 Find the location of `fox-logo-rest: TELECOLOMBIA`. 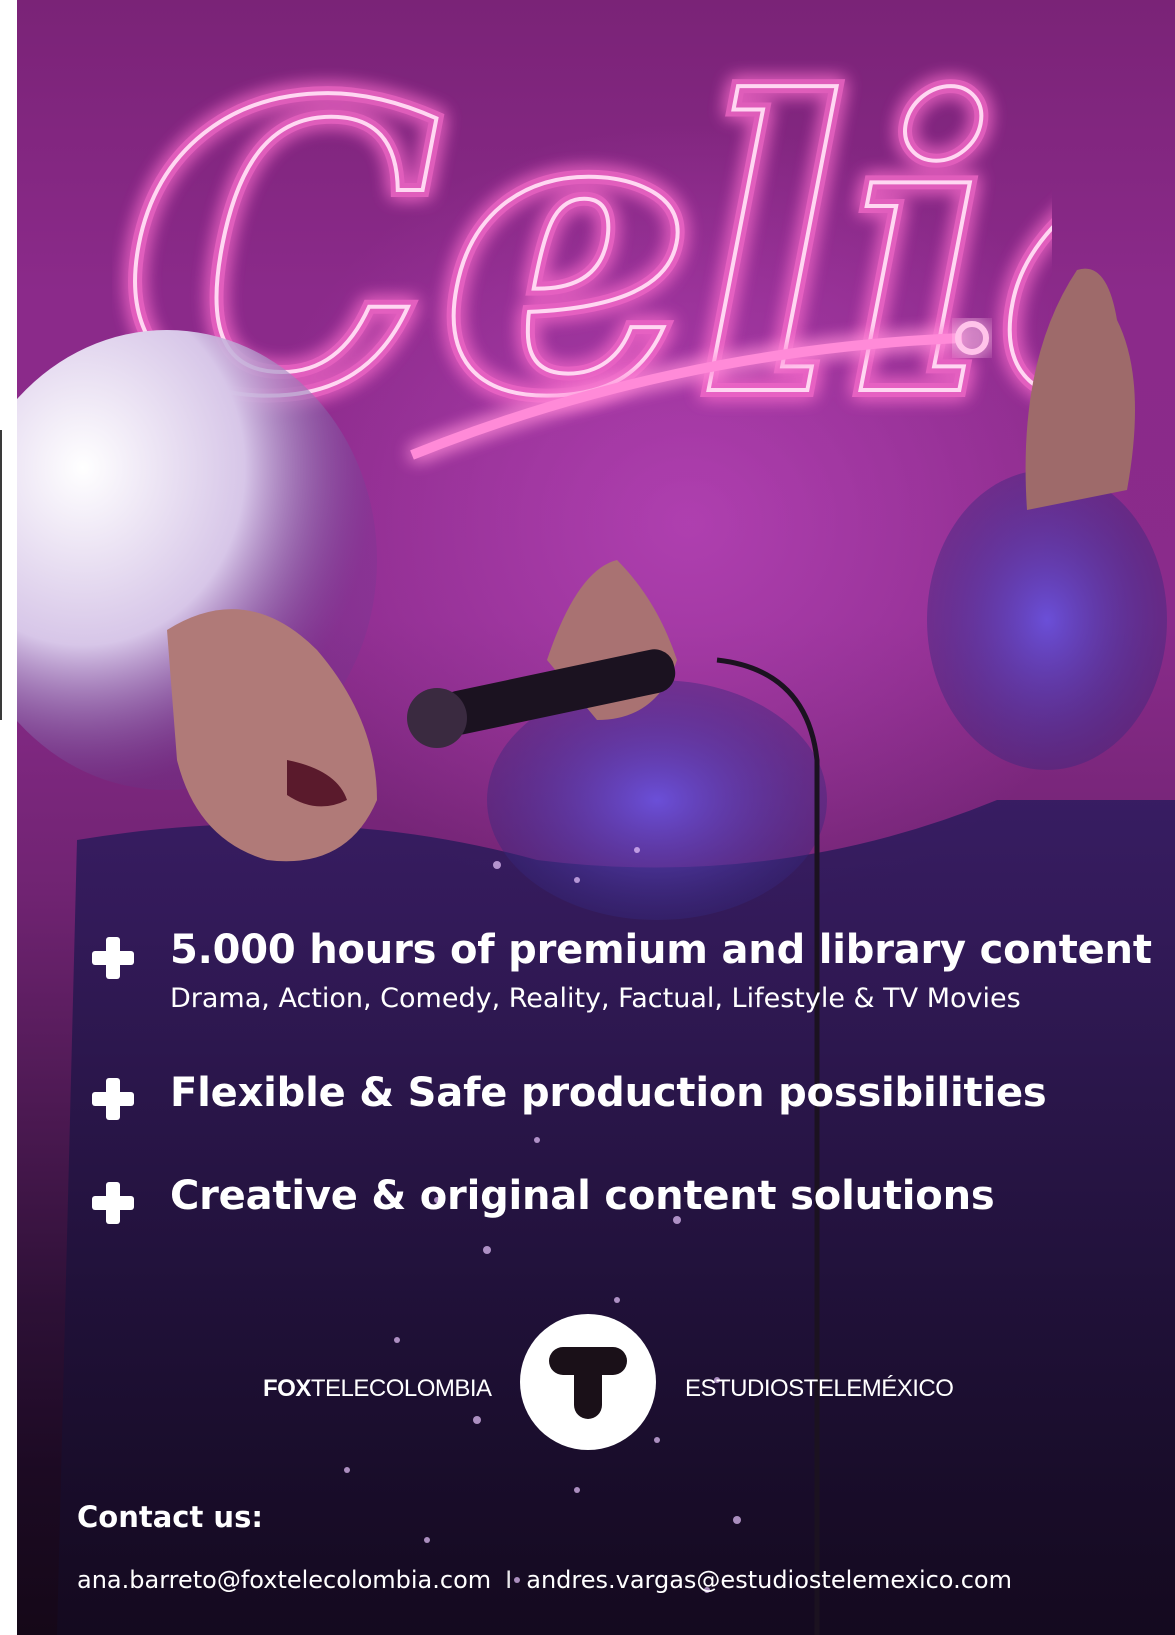

fox-logo-rest: TELECOLOMBIA is located at coordinates (401, 1388).